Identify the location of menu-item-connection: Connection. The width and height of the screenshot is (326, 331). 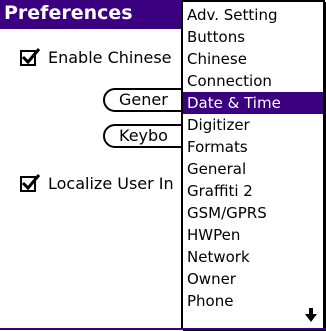
(253, 81).